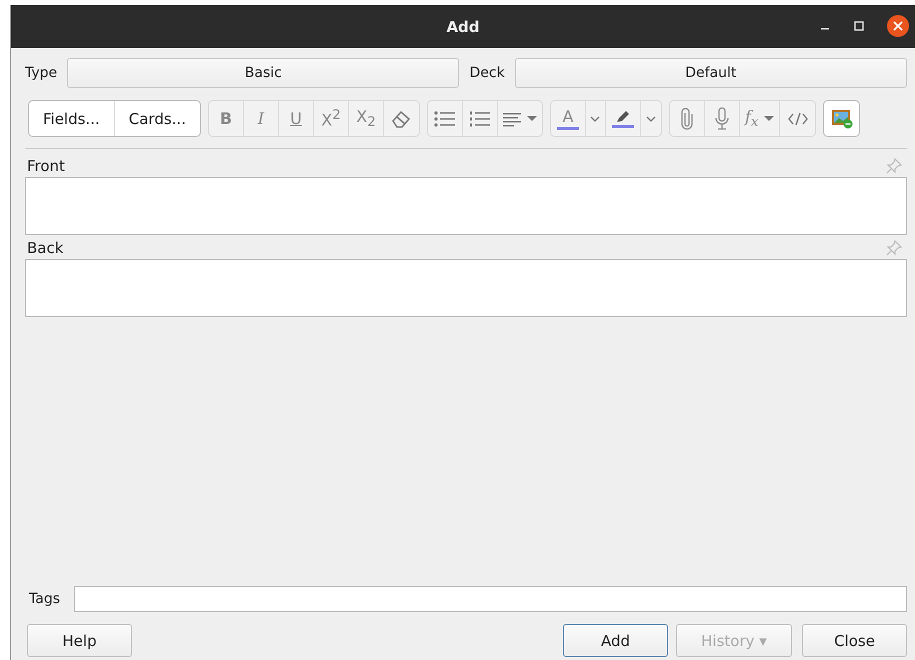 The width and height of the screenshot is (915, 660). I want to click on align-icon, so click(511, 118).